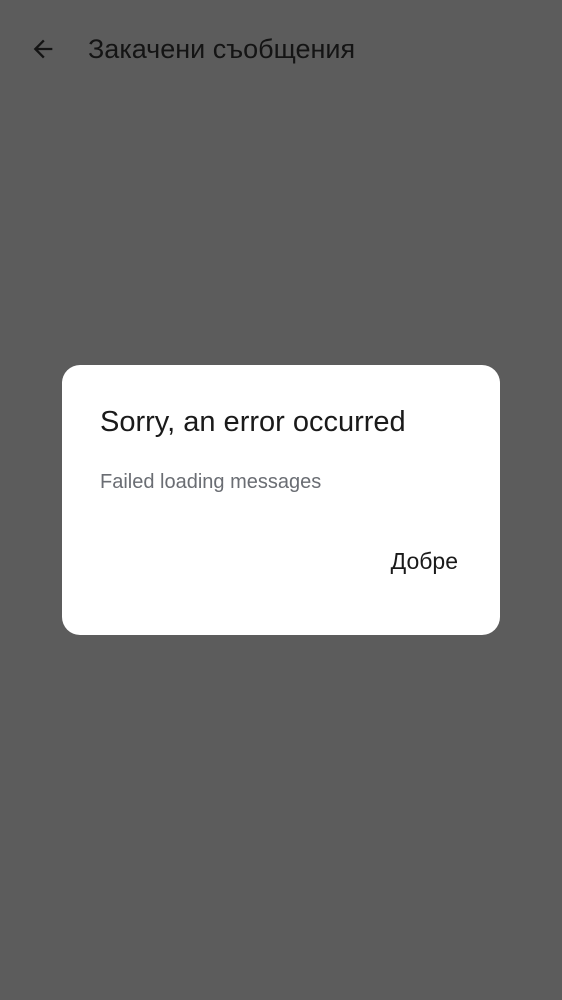 The height and width of the screenshot is (1000, 562). Describe the element at coordinates (211, 482) in the screenshot. I see `dialog-message: Failed loading messages` at that location.